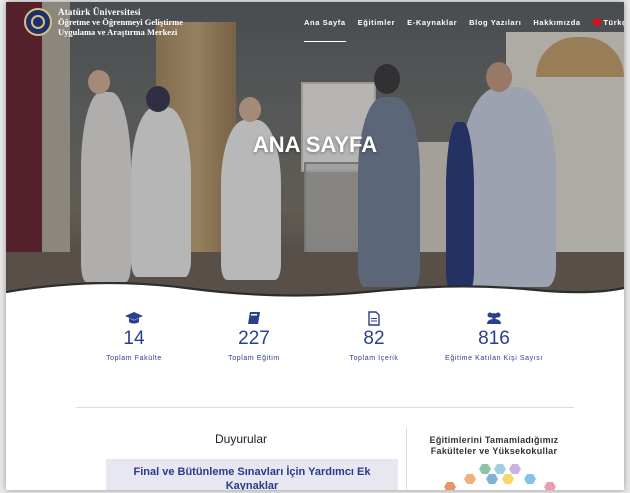 The image size is (630, 493). What do you see at coordinates (596, 22) in the screenshot?
I see `turkey-flag-icon` at bounding box center [596, 22].